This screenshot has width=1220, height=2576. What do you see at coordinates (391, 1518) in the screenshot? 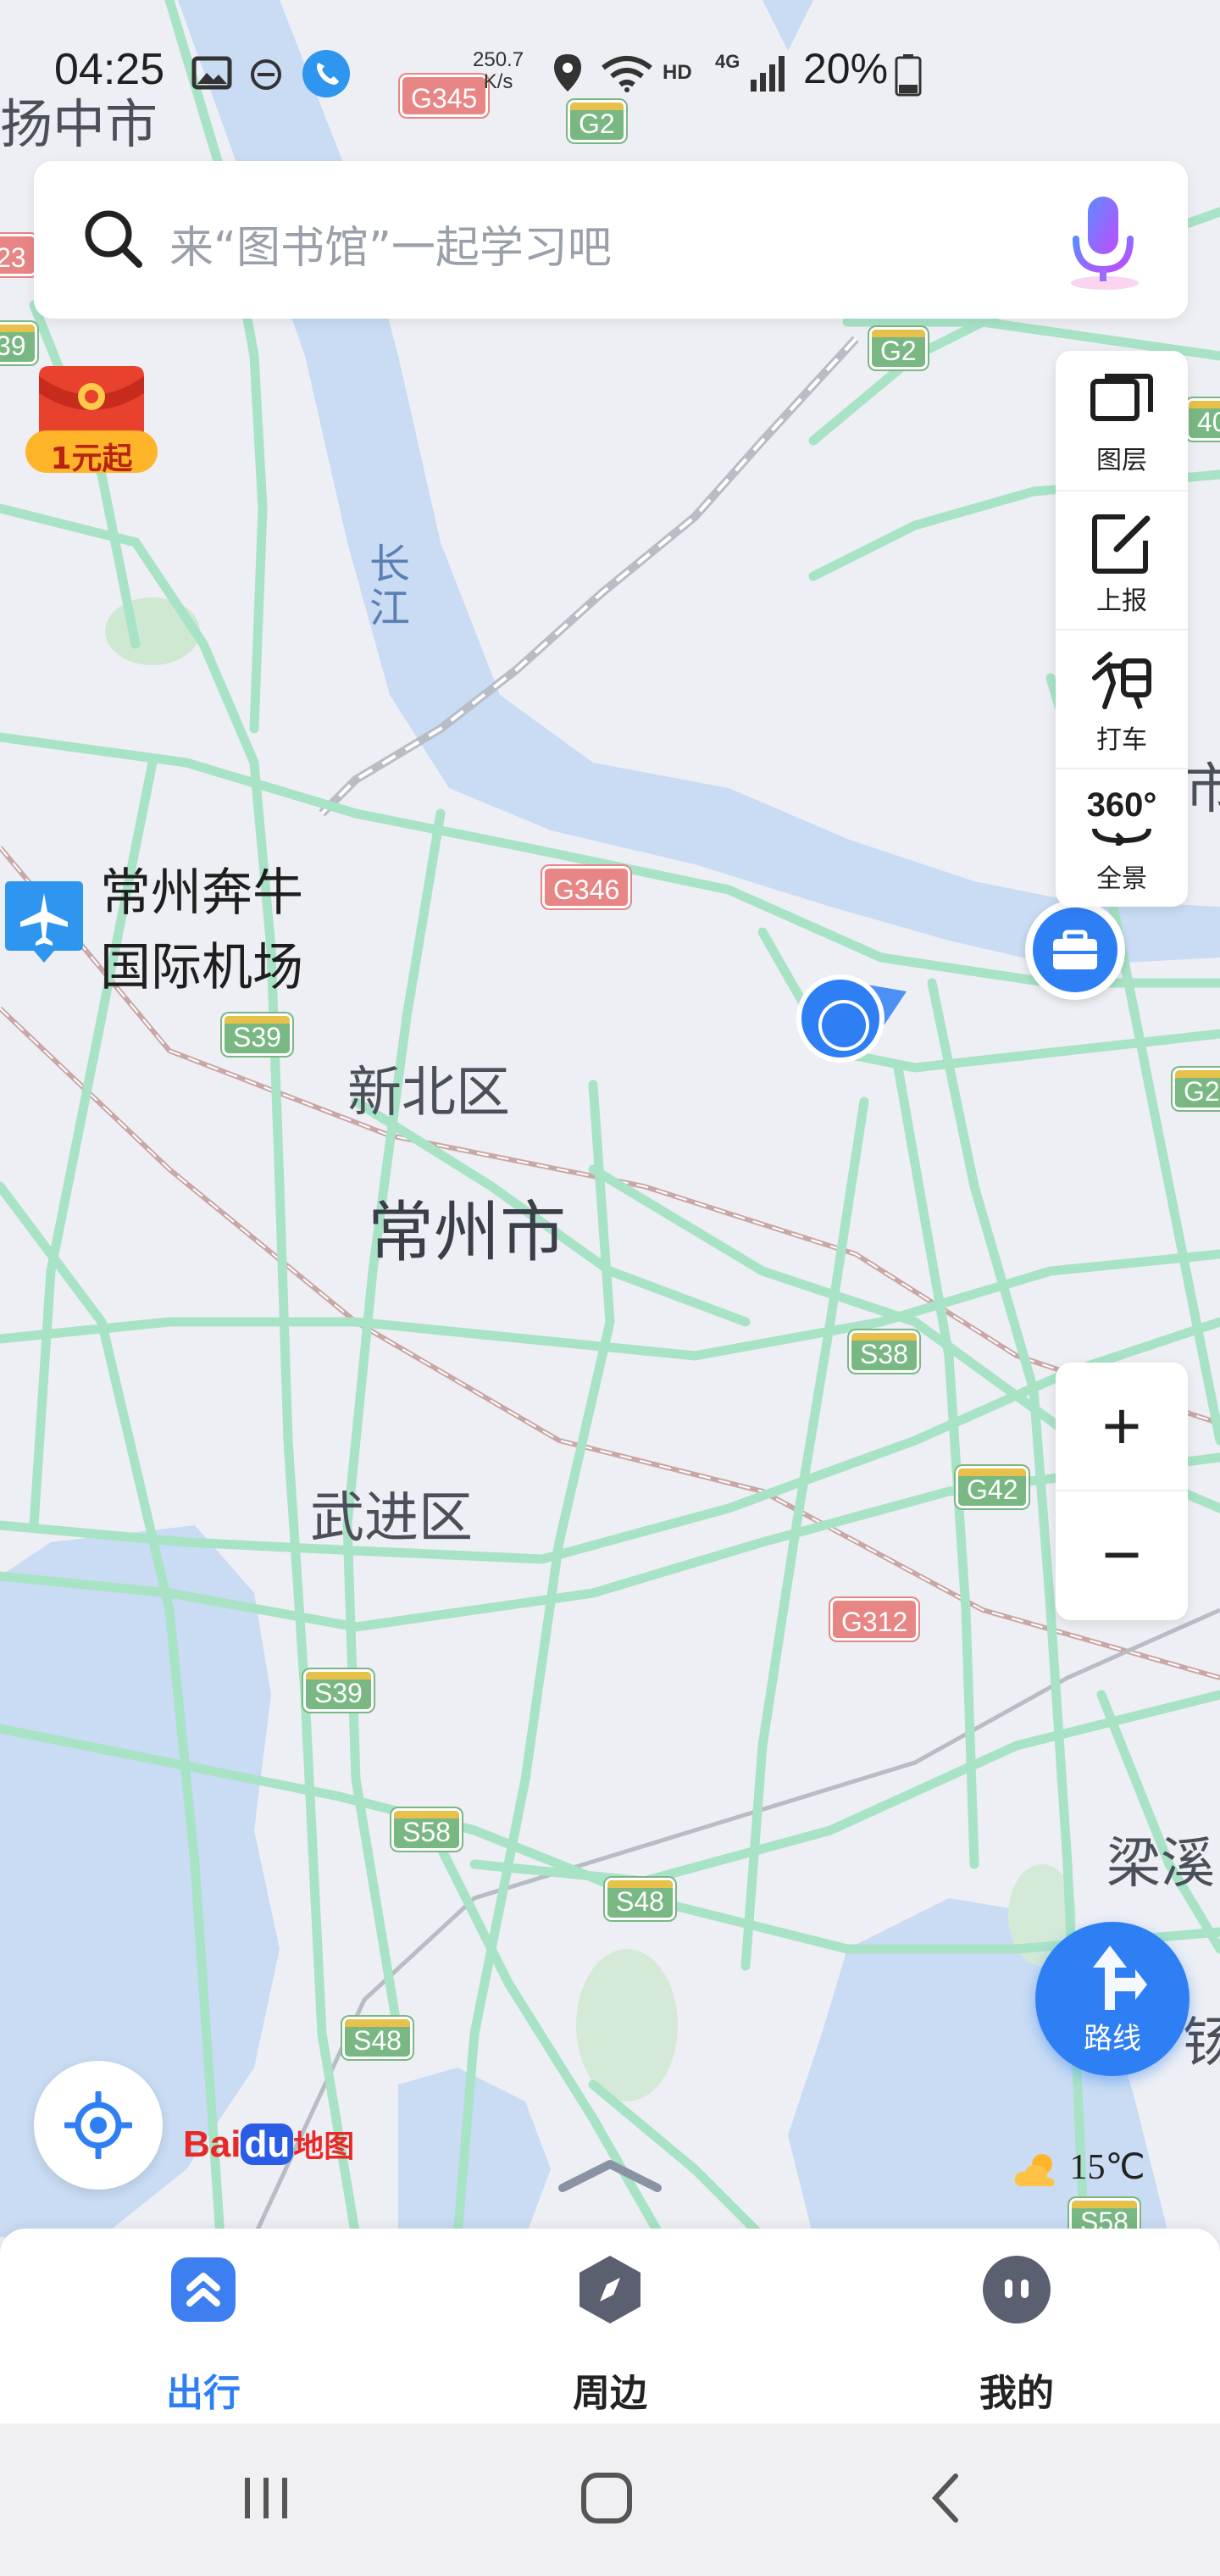
I see `map-label-wujin: 武进区` at bounding box center [391, 1518].